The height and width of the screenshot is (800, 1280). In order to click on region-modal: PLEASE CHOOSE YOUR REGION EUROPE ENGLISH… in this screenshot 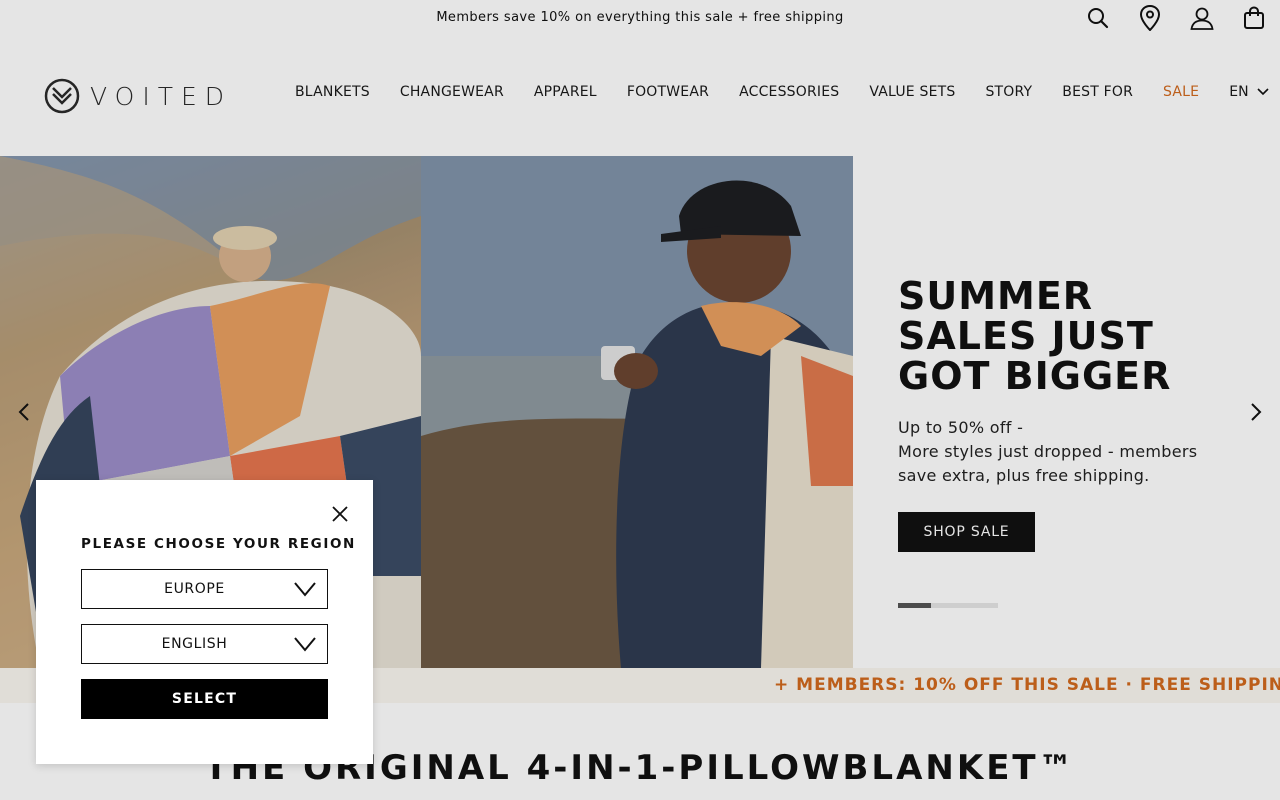, I will do `click(204, 622)`.